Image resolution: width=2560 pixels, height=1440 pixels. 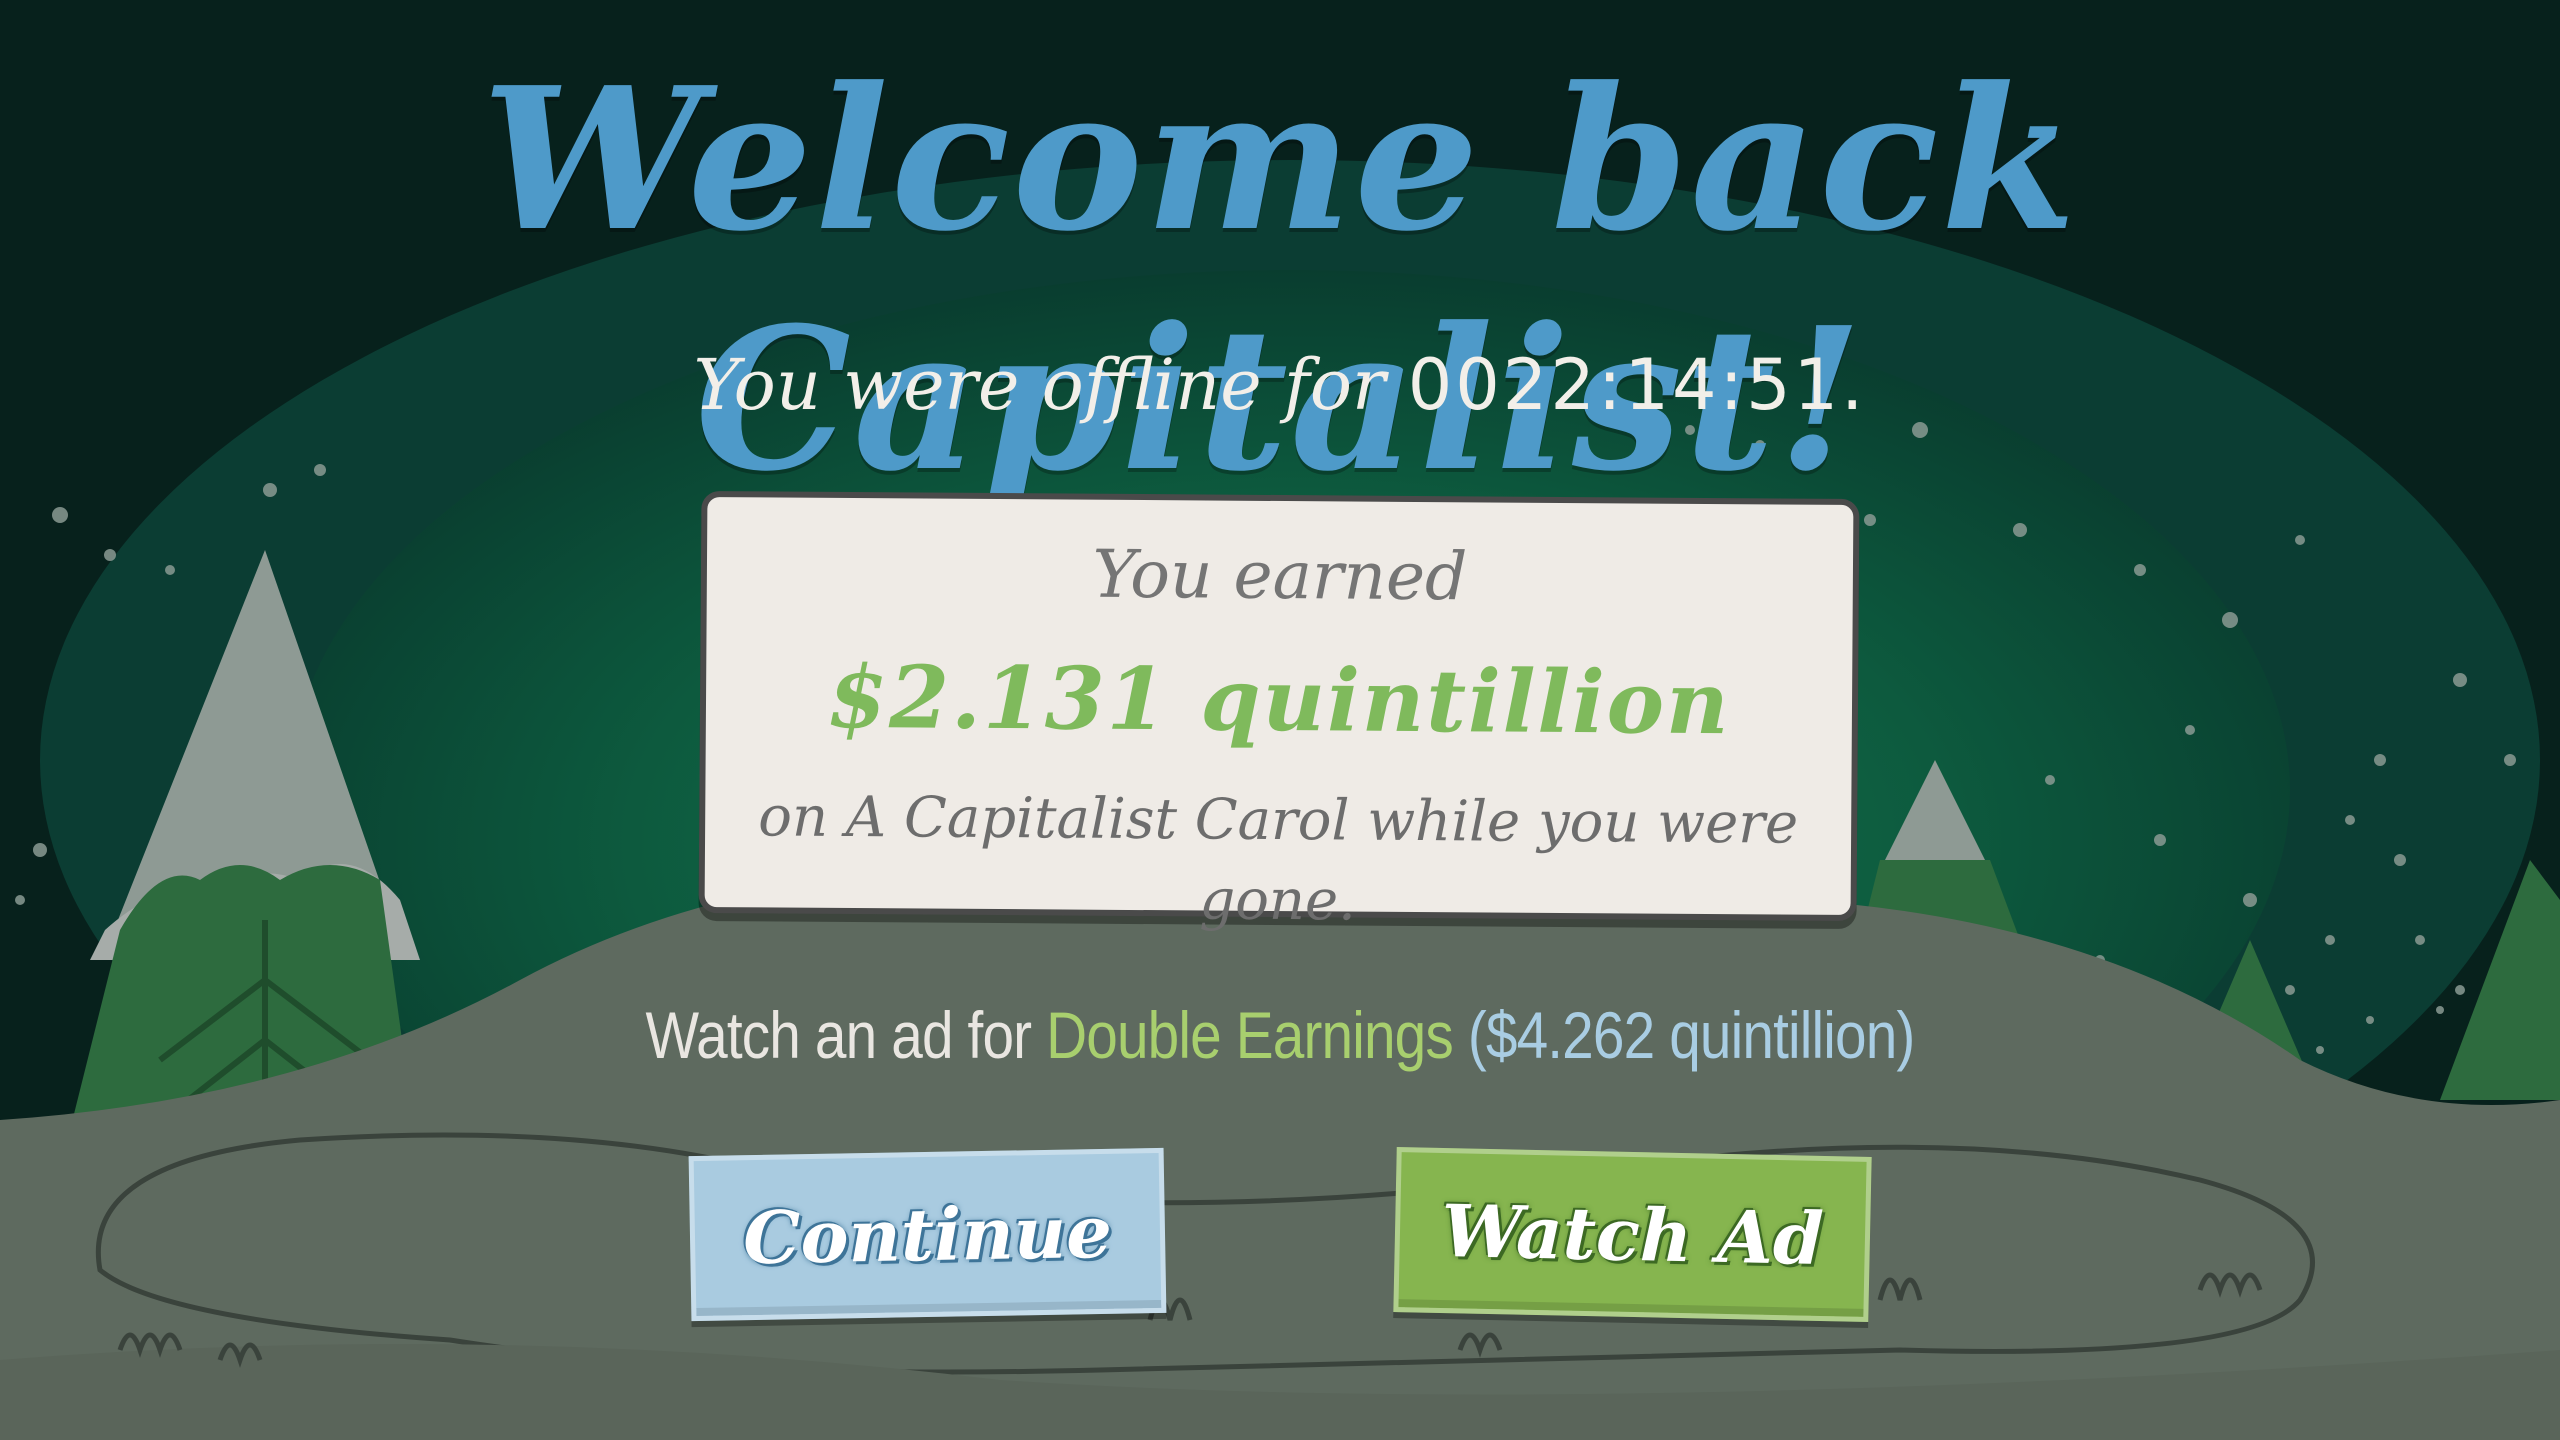 I want to click on continue-button: Continue, so click(x=927, y=1234).